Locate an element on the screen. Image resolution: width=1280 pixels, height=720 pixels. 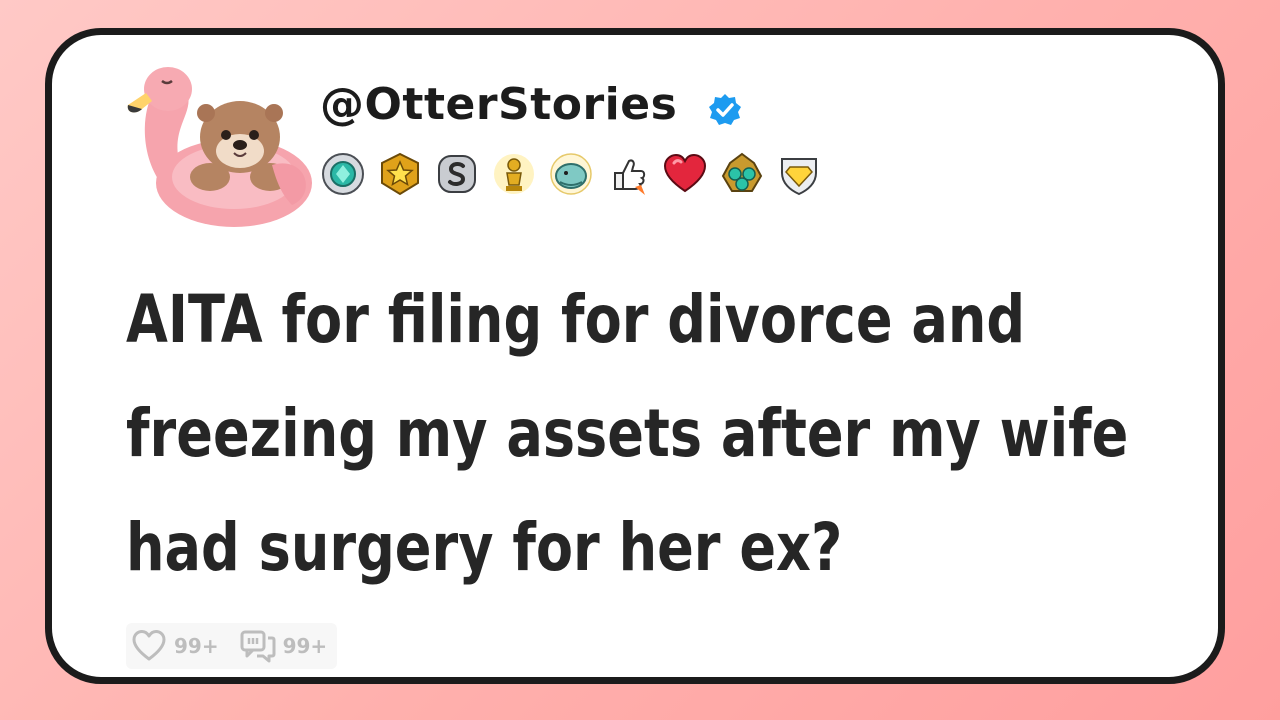
verified-badge-icon is located at coordinates (725, 109).